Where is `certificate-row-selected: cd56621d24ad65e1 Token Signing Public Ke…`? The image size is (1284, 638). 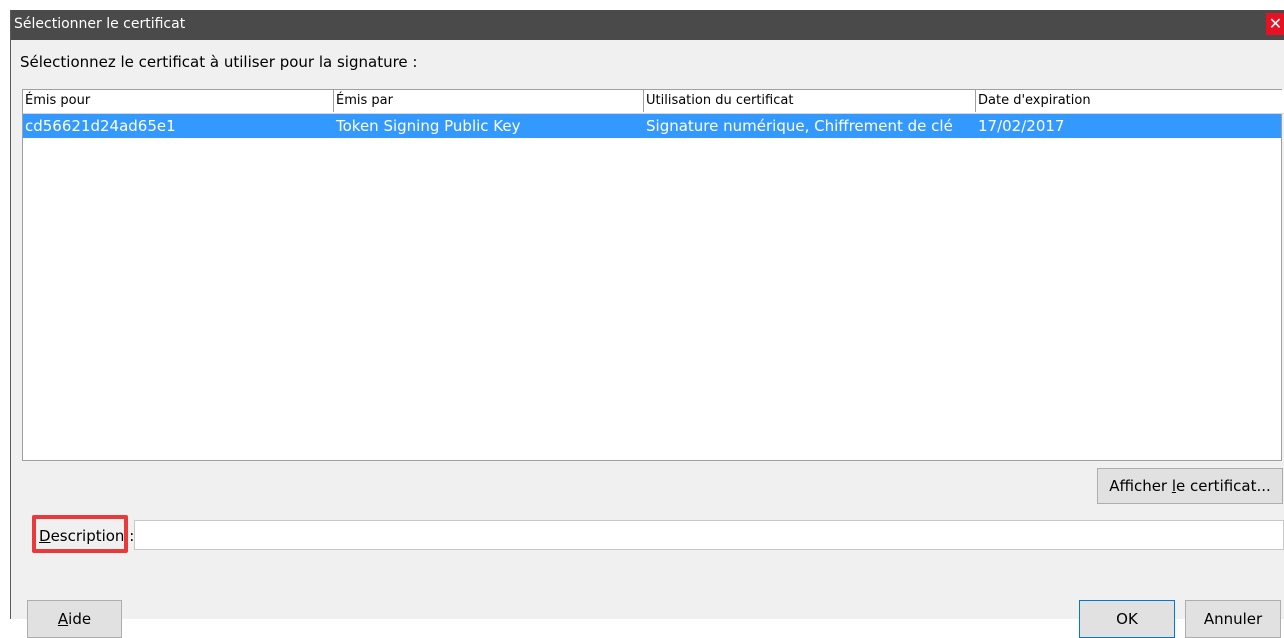
certificate-row-selected: cd56621d24ad65e1 Token Signing Public Ke… is located at coordinates (652, 126).